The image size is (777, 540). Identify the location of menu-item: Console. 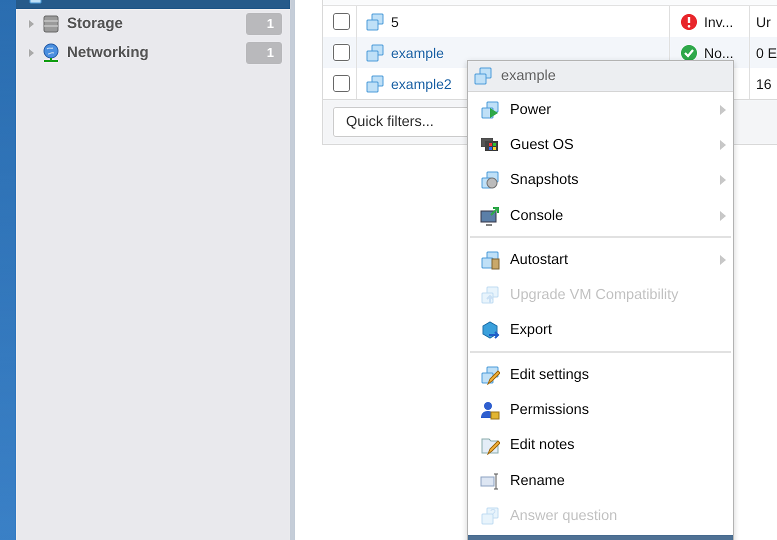
(600, 216).